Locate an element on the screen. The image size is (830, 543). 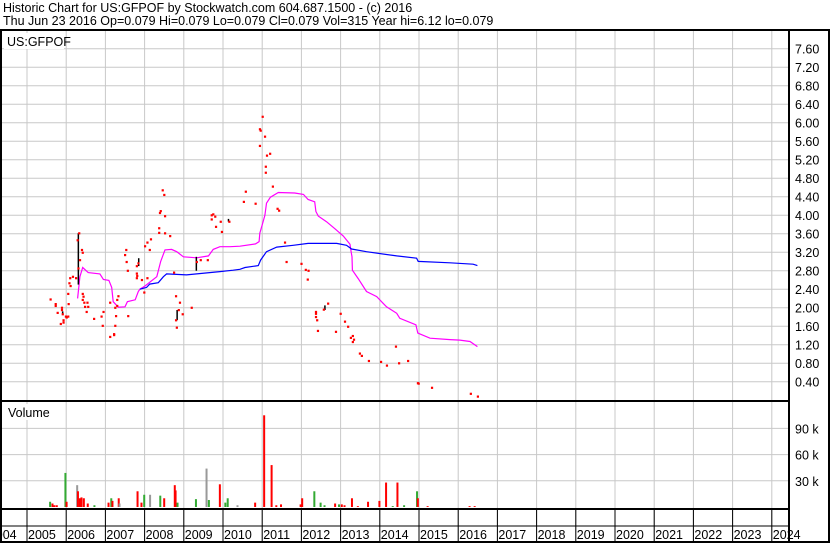
year-tick-label: 2018 is located at coordinates (552, 535).